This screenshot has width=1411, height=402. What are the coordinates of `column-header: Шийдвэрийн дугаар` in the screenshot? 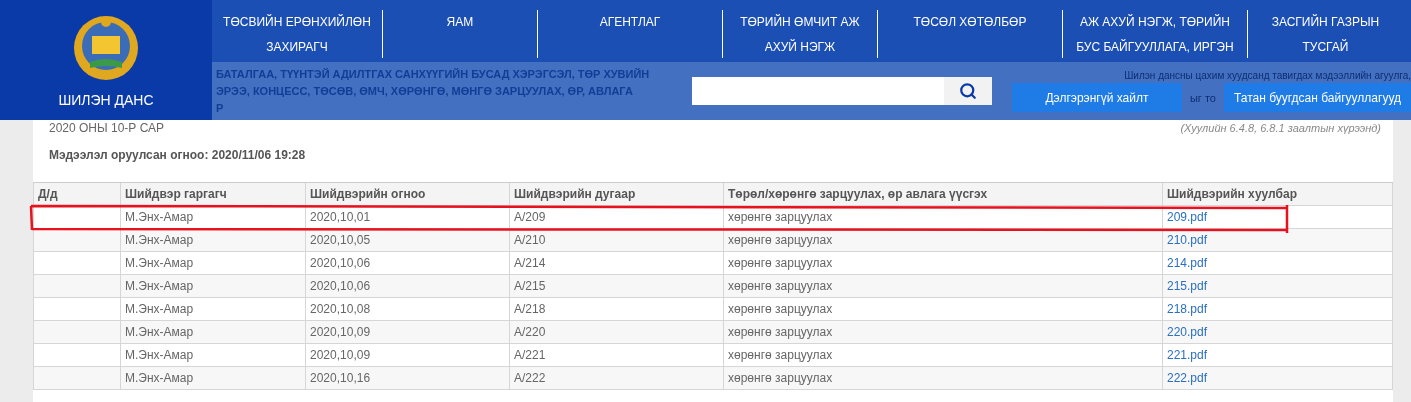 It's located at (617, 194).